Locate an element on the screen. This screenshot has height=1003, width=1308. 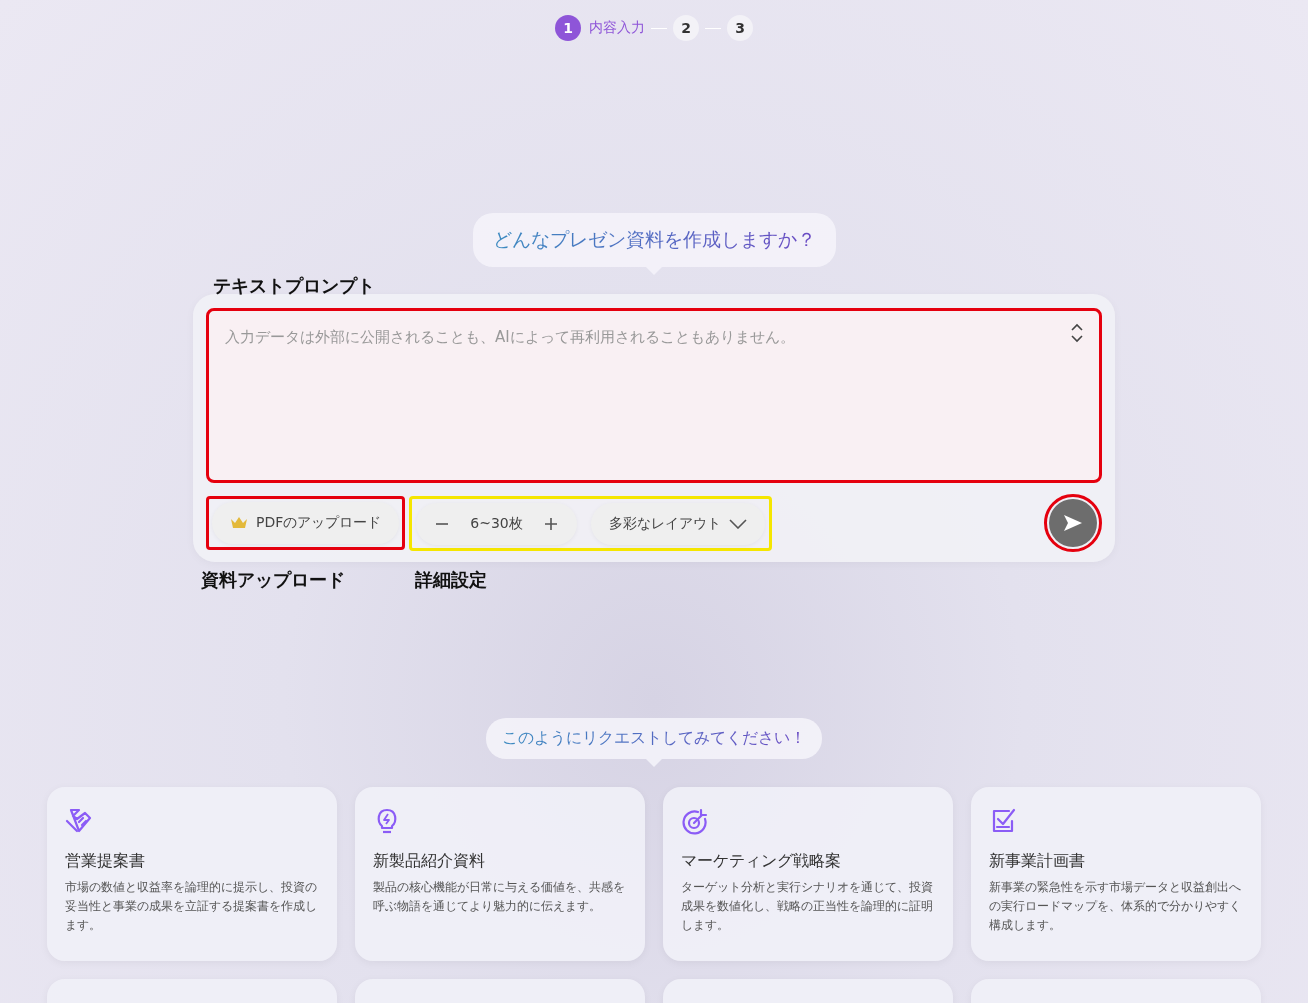
prompt-field: 入力データは外部に公開されることも、AIによって再利用されることもありません。 is located at coordinates (654, 395).